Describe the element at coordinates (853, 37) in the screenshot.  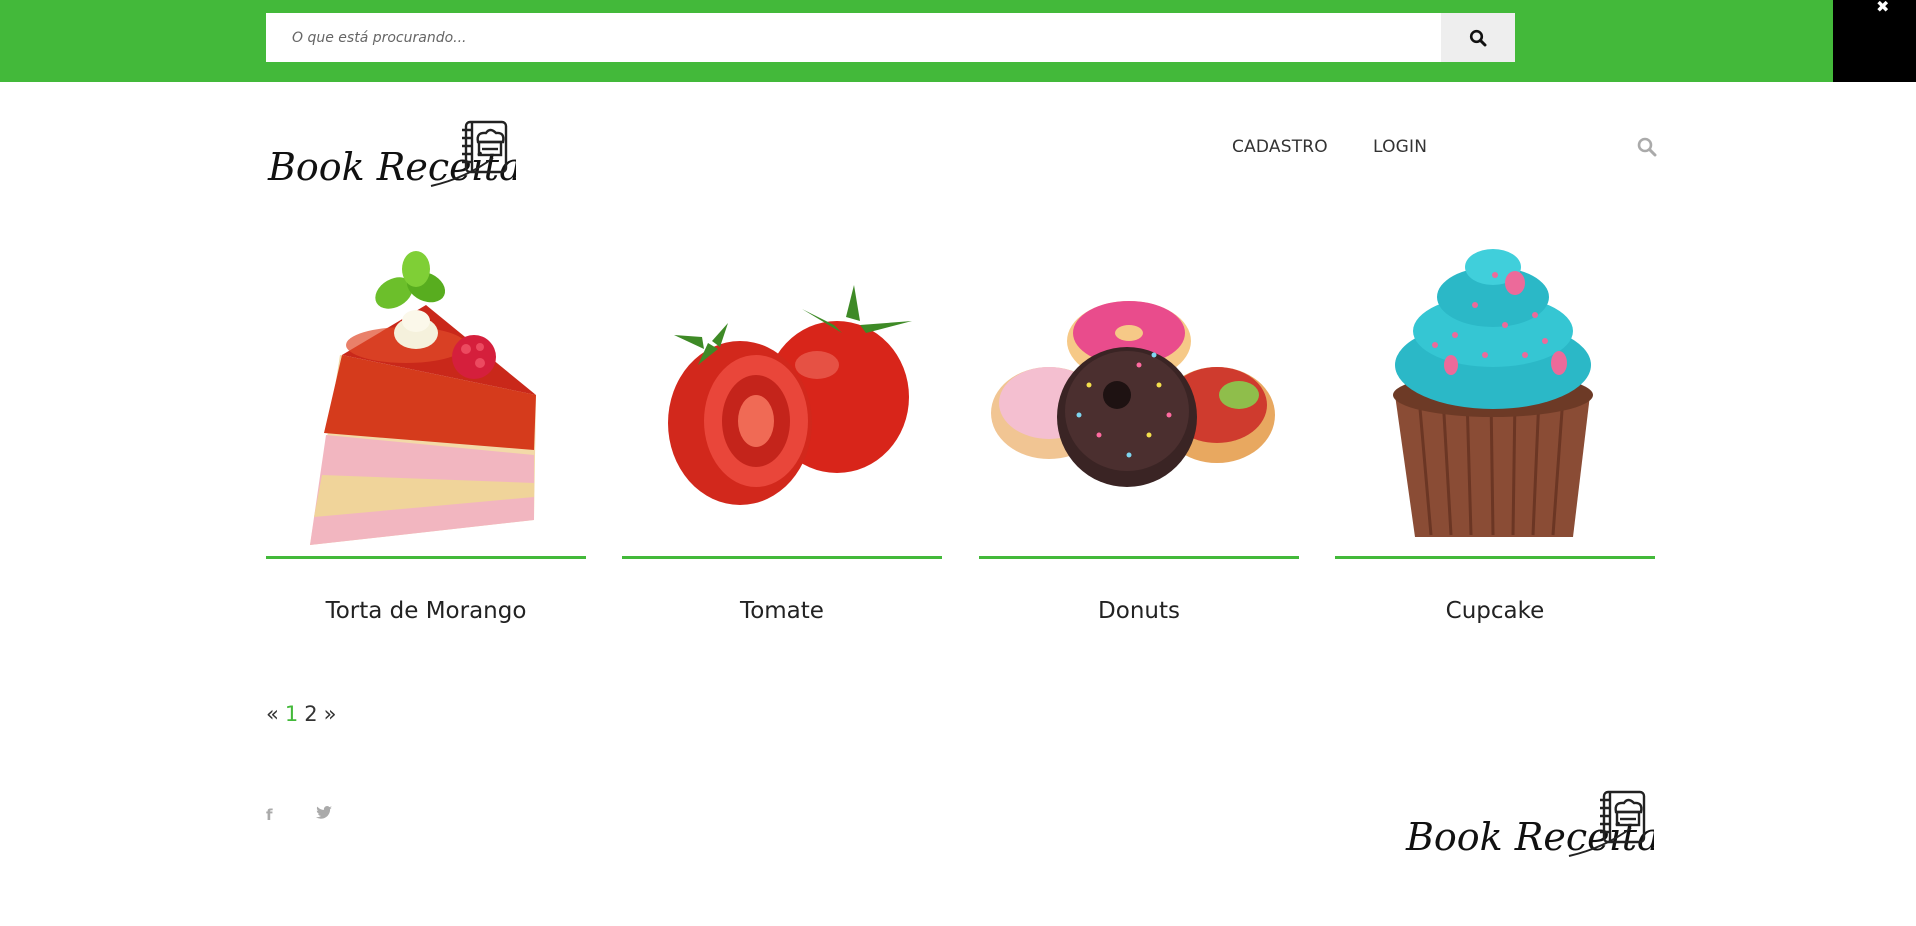
I see `search-input` at that location.